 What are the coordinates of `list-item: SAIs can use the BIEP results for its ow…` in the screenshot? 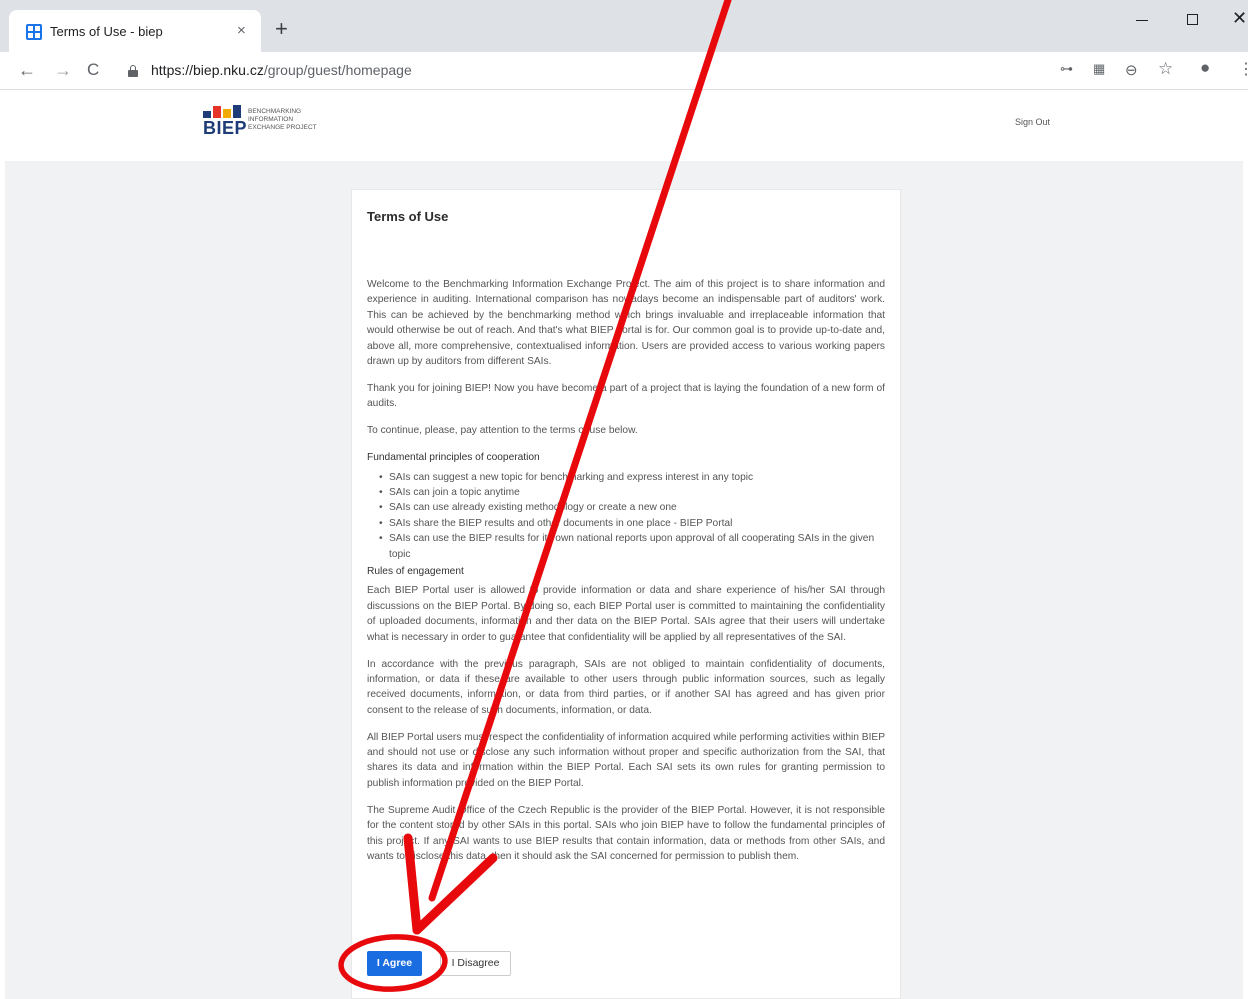 It's located at (632, 546).